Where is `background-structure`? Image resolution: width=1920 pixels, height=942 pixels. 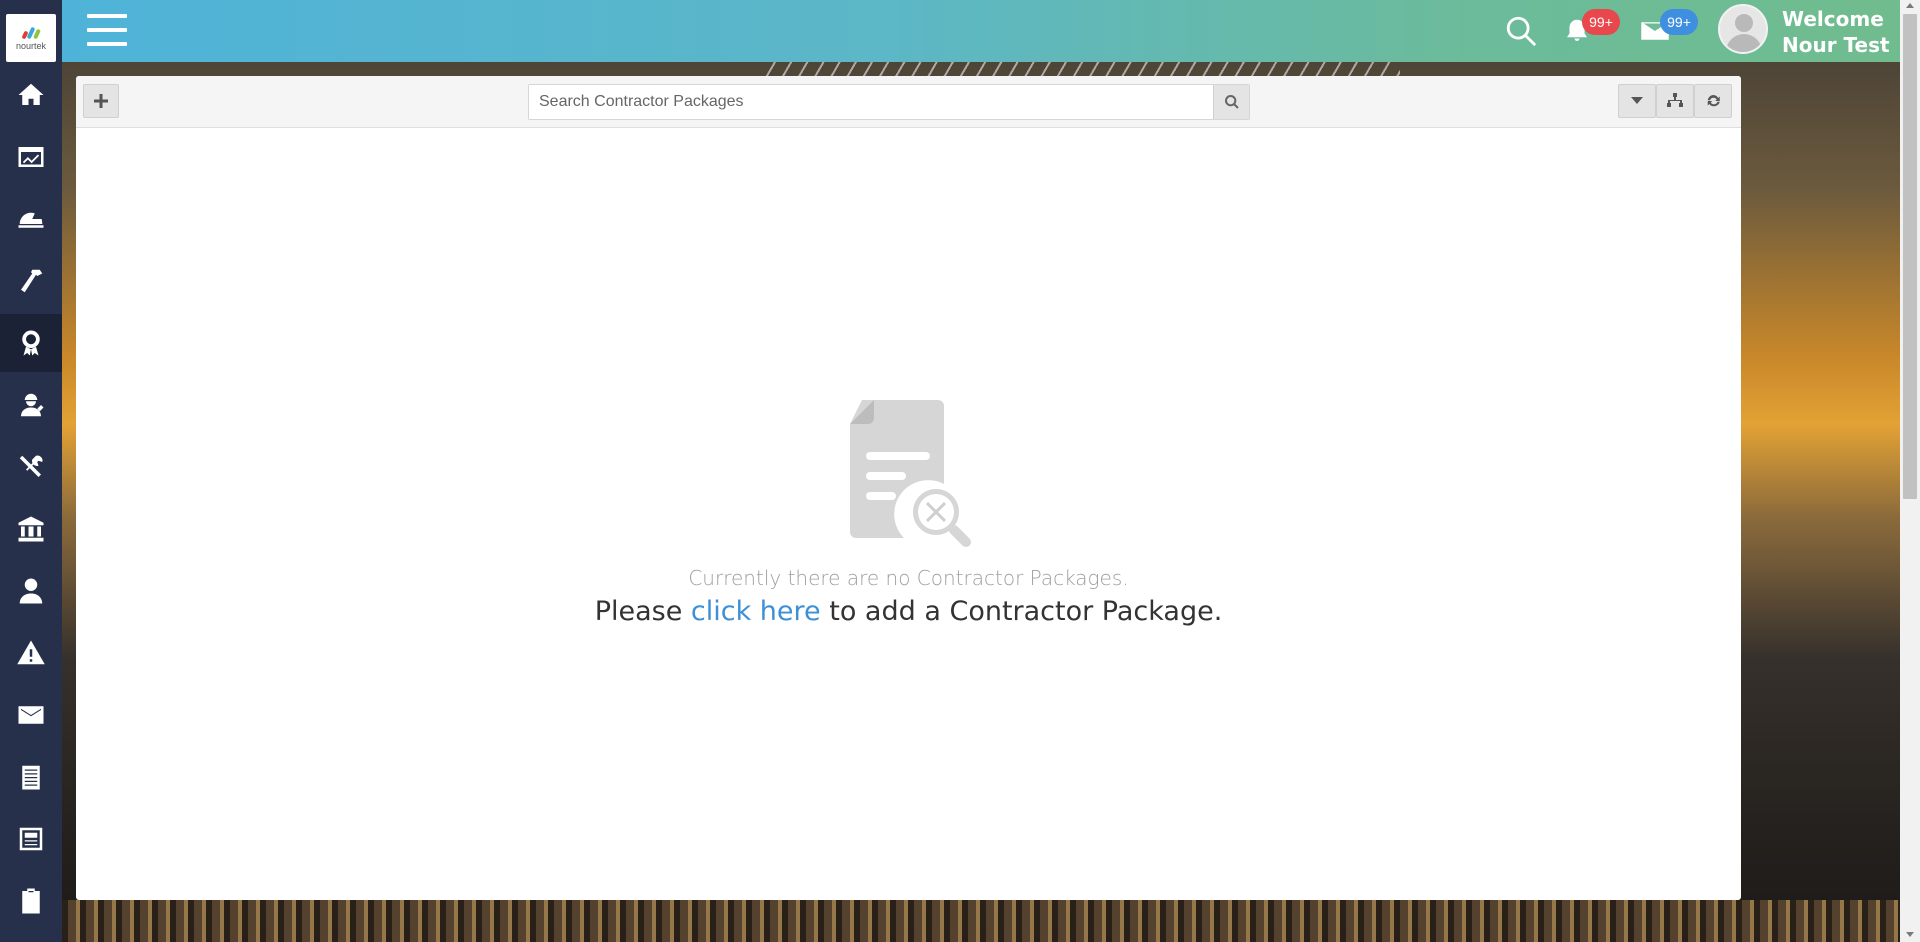 background-structure is located at coordinates (991, 921).